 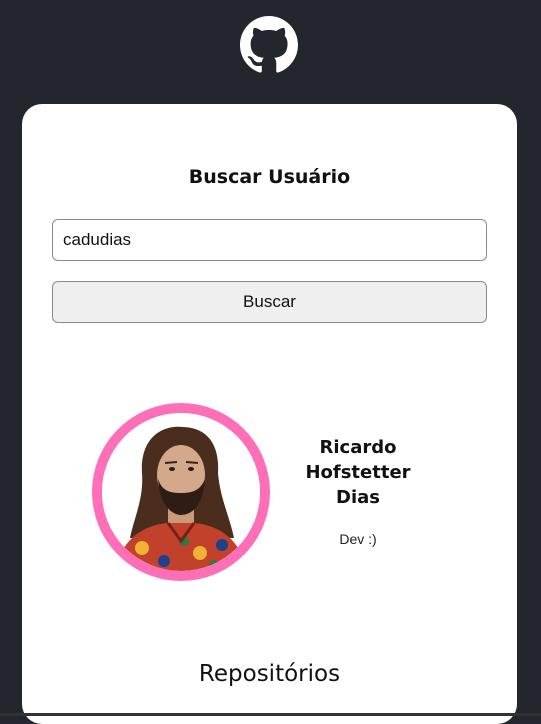 I want to click on repositories-title: Repositórios, so click(x=269, y=674).